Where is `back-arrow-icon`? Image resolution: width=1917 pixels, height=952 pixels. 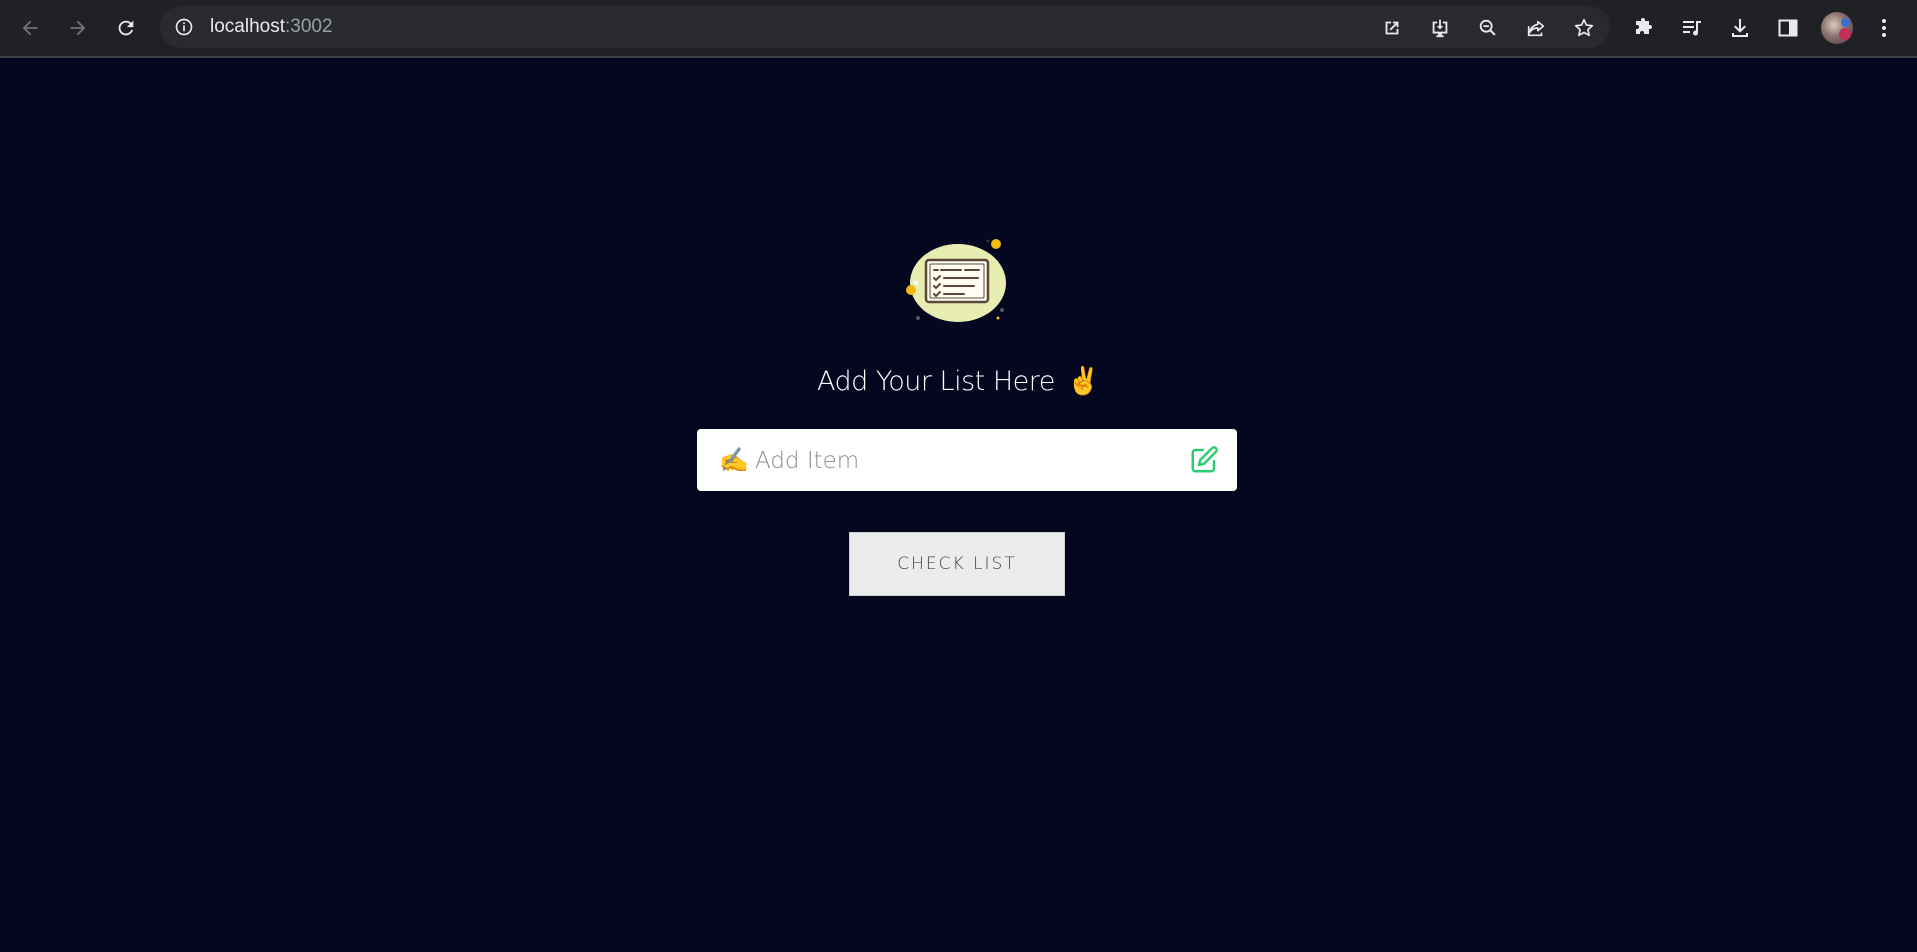
back-arrow-icon is located at coordinates (30, 28).